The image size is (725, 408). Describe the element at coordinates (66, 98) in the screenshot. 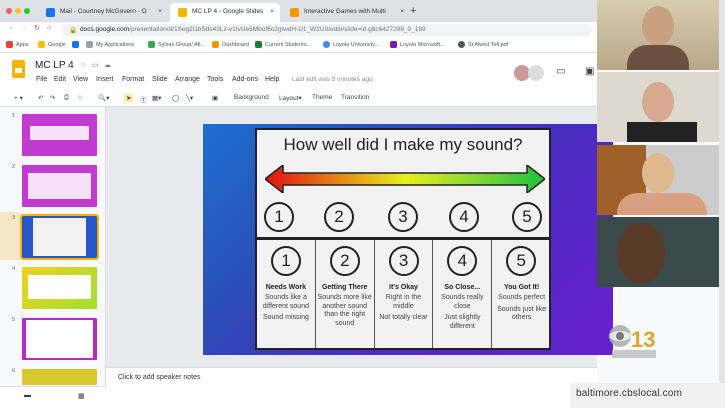

I see `print-icon: ⎙` at that location.